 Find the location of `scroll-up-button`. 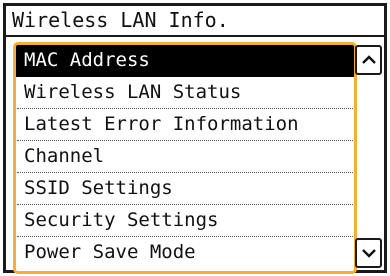

scroll-up-button is located at coordinates (368, 60).